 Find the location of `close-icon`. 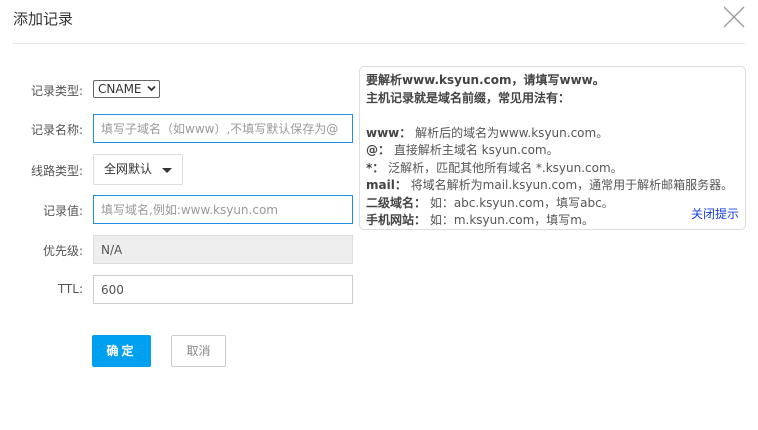

close-icon is located at coordinates (734, 17).